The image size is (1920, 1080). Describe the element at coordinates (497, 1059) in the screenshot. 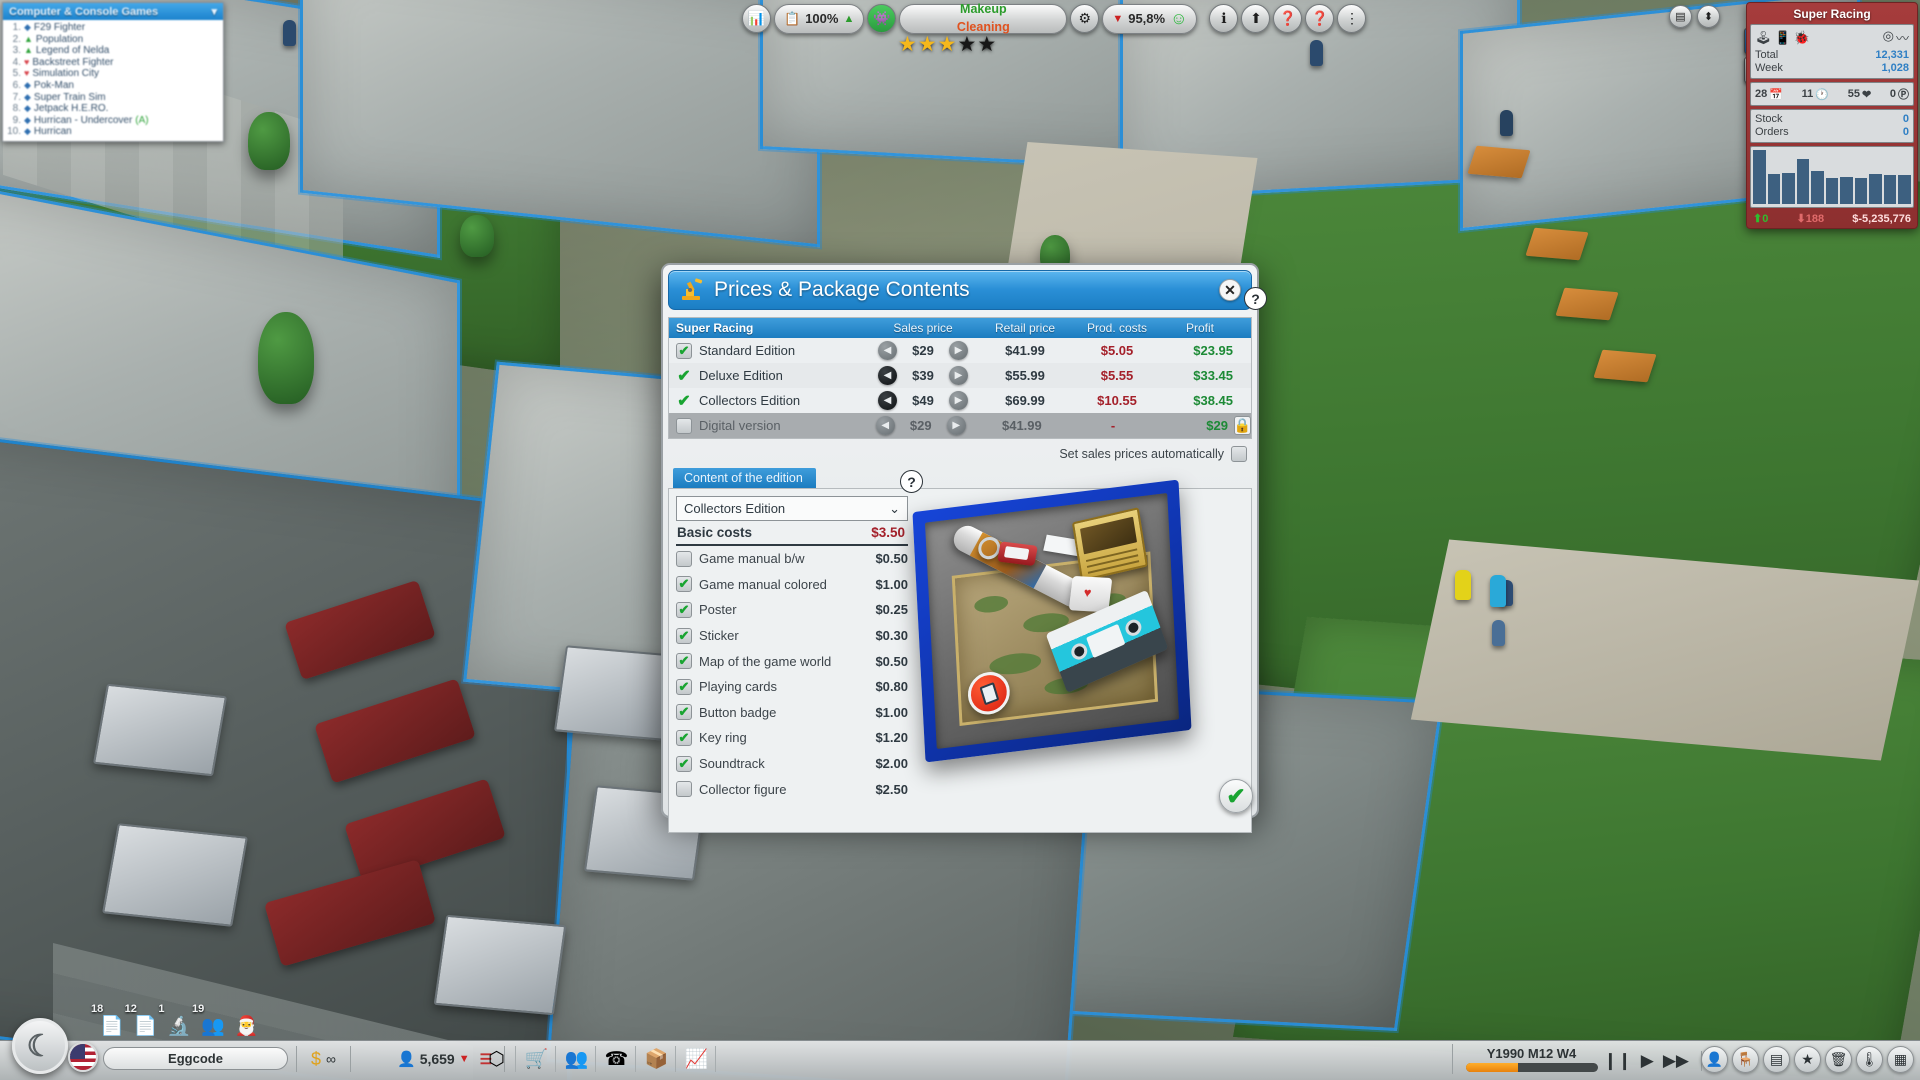

I see `cube-icon: ⬡` at that location.